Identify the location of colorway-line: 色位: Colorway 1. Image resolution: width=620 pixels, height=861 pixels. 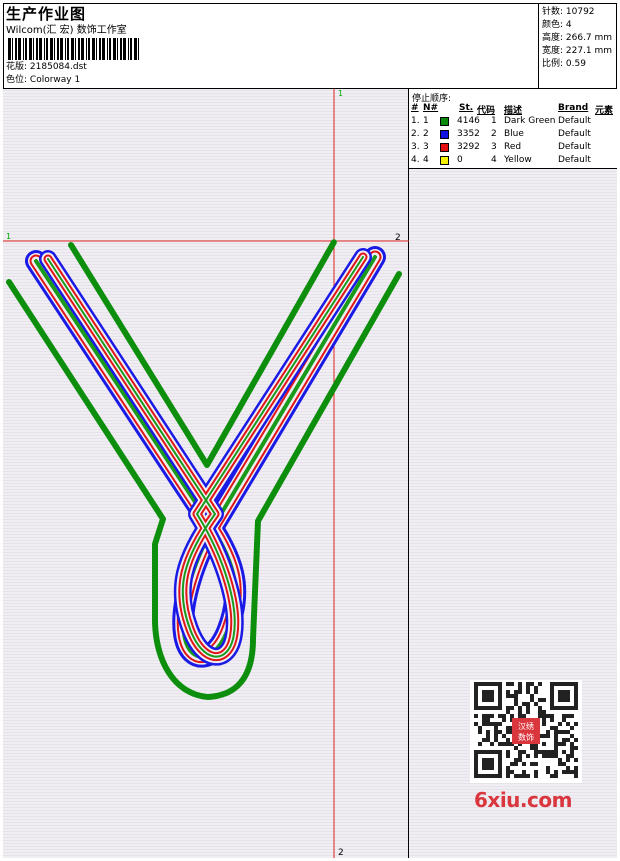
(43, 80).